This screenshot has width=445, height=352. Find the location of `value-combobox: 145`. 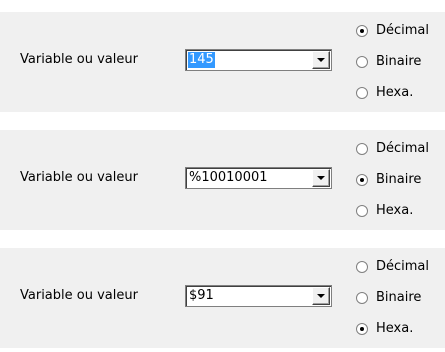

value-combobox: 145 is located at coordinates (258, 60).